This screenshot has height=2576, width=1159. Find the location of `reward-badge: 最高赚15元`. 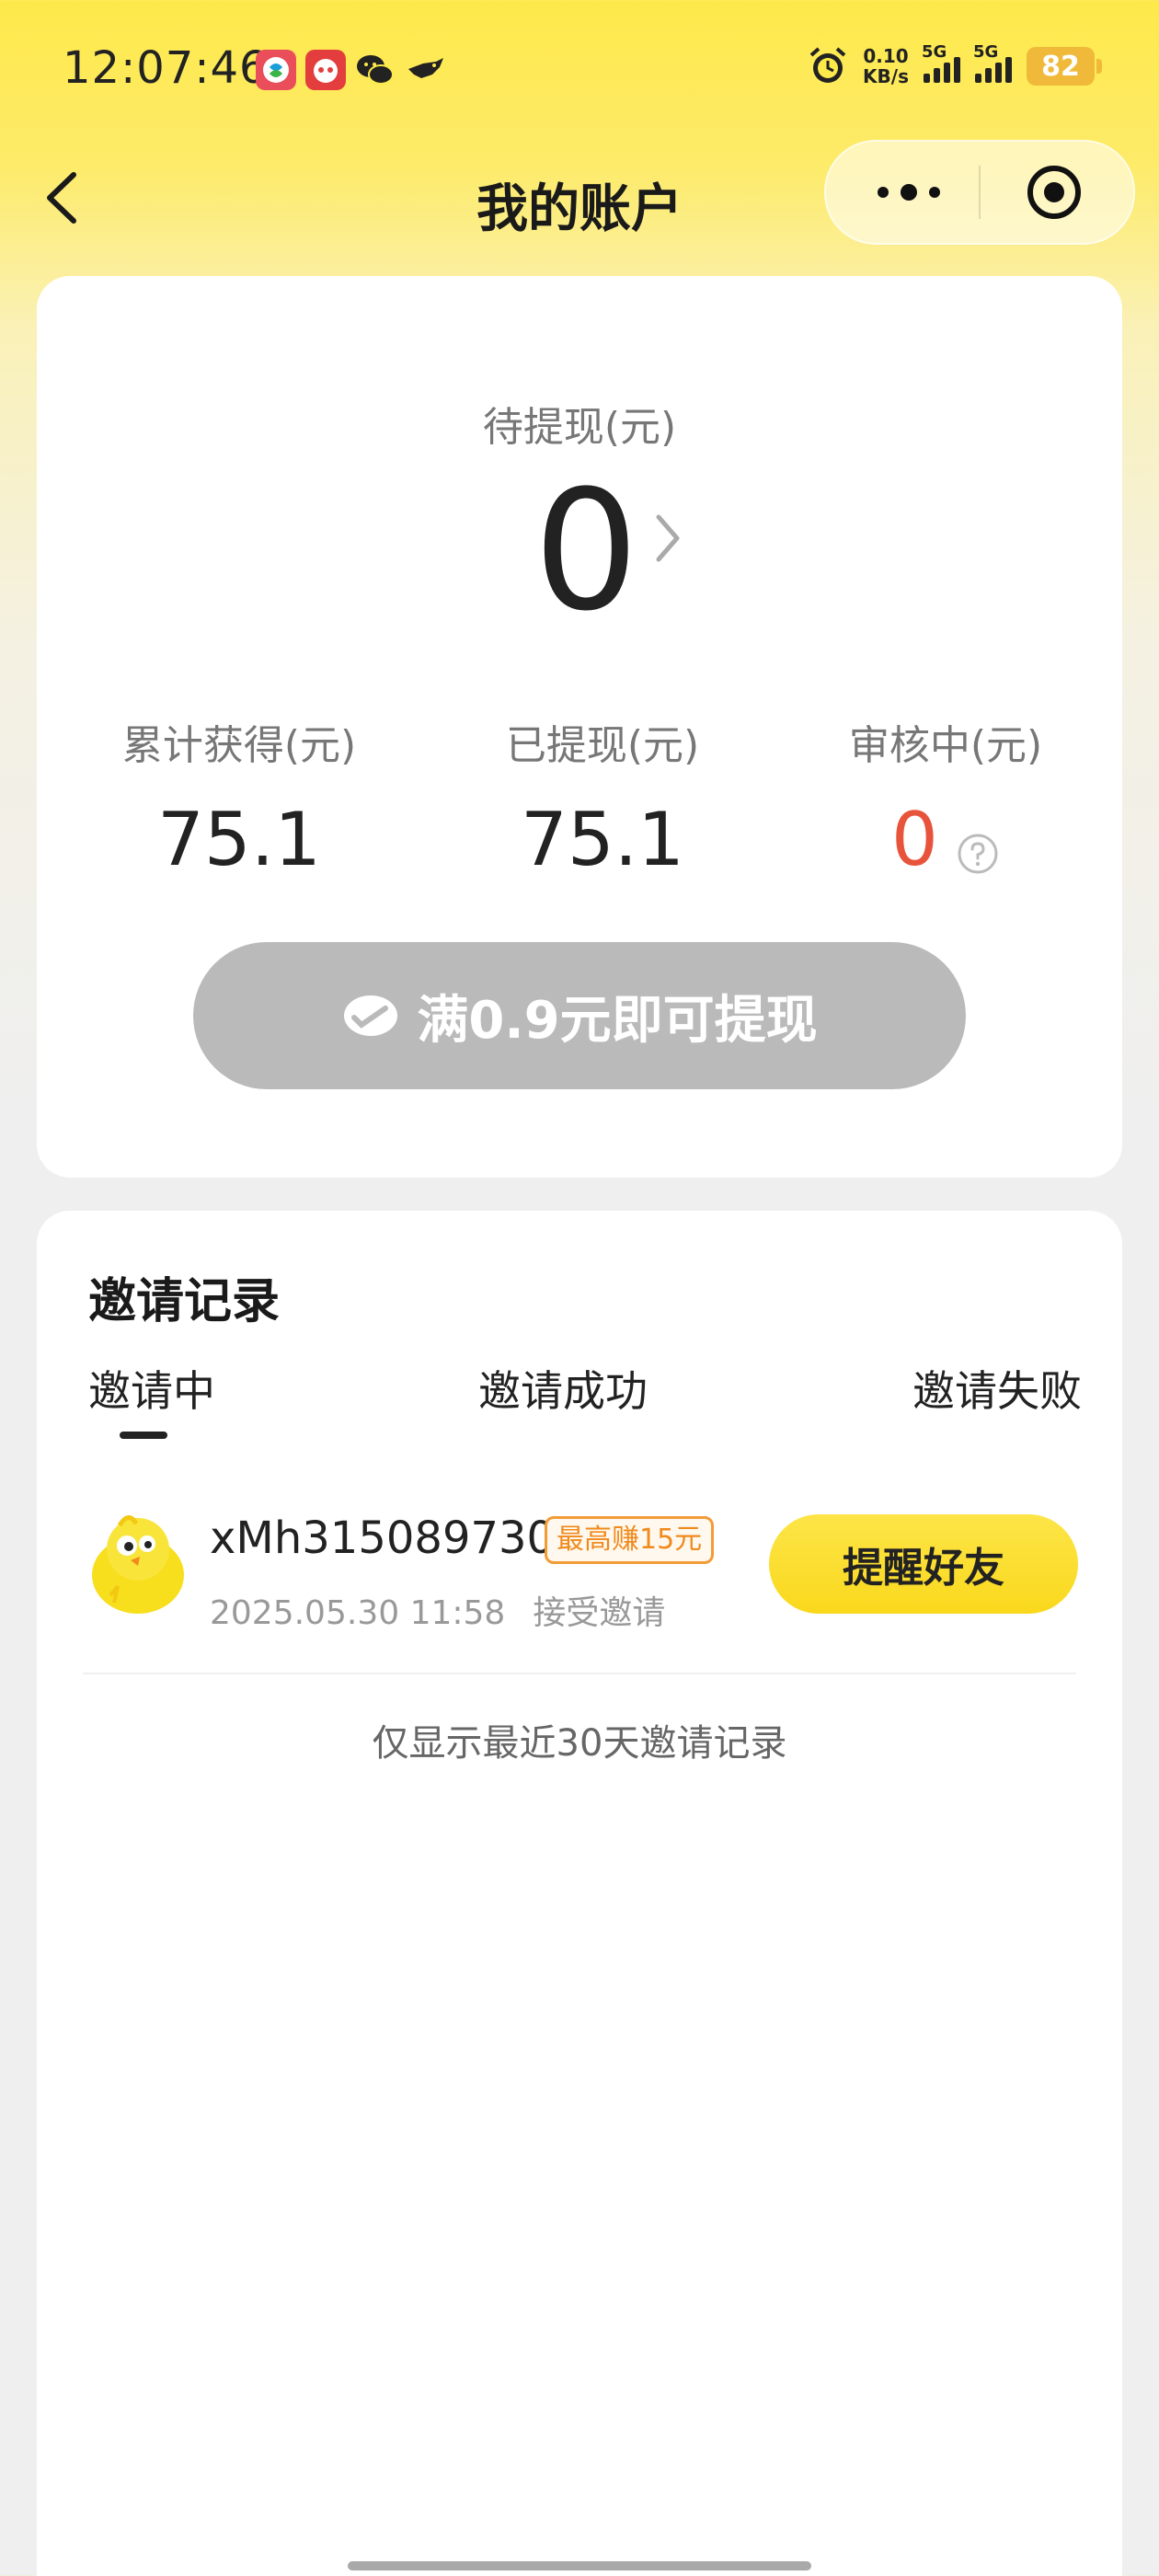

reward-badge: 最高赚15元 is located at coordinates (630, 1540).